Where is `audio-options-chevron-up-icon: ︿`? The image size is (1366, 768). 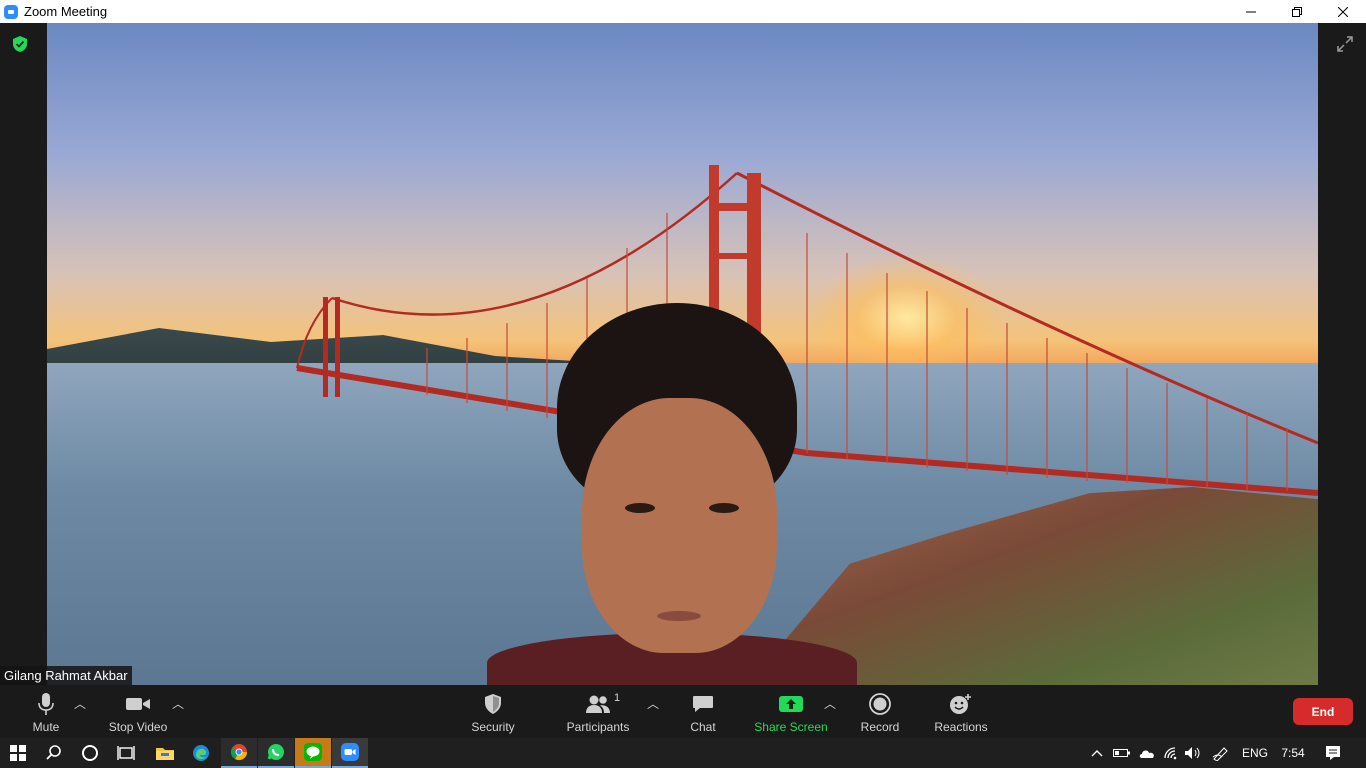 audio-options-chevron-up-icon: ︿ is located at coordinates (80, 703).